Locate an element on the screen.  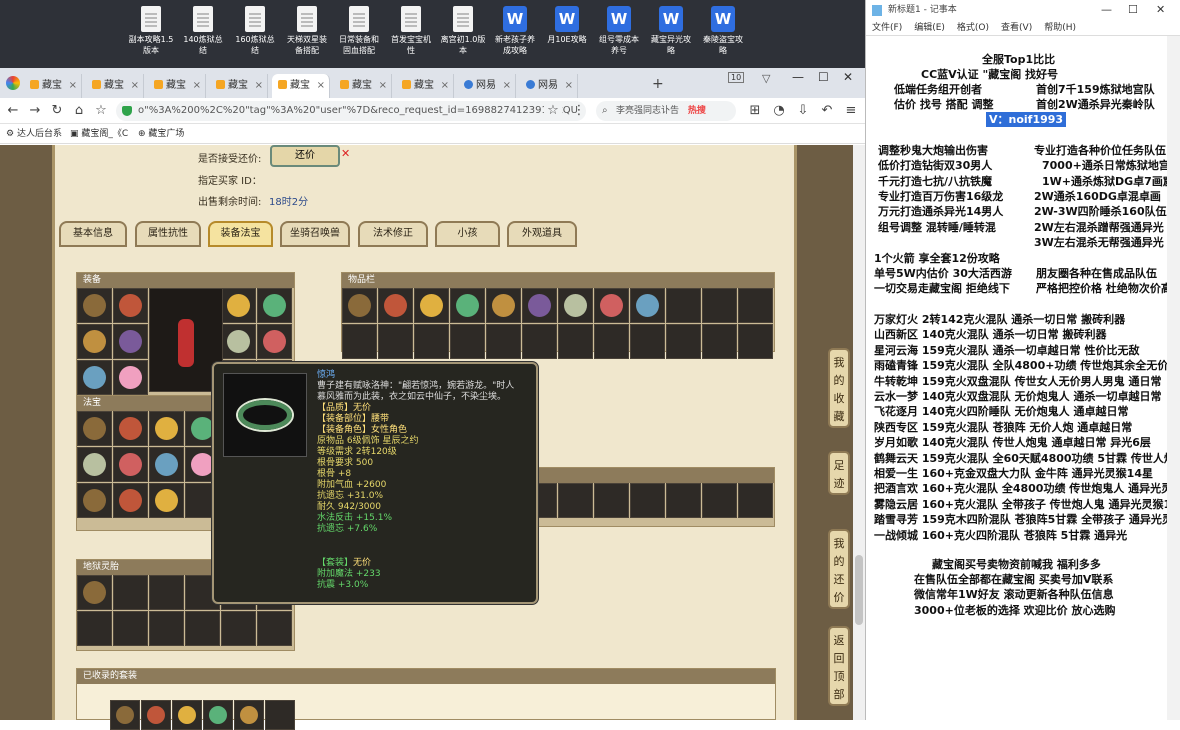
game-tab: 属性抗性 is located at coordinates (168, 234).